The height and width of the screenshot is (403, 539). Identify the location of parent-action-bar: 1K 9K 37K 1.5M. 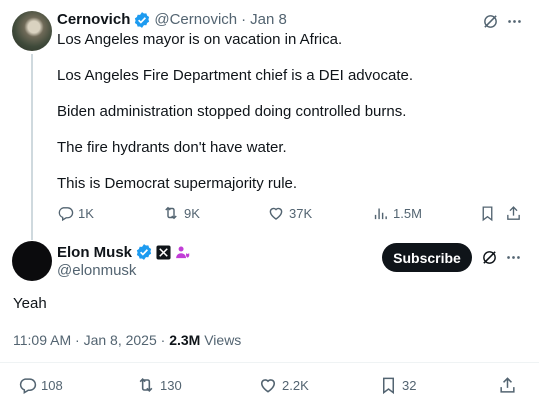
(292, 213).